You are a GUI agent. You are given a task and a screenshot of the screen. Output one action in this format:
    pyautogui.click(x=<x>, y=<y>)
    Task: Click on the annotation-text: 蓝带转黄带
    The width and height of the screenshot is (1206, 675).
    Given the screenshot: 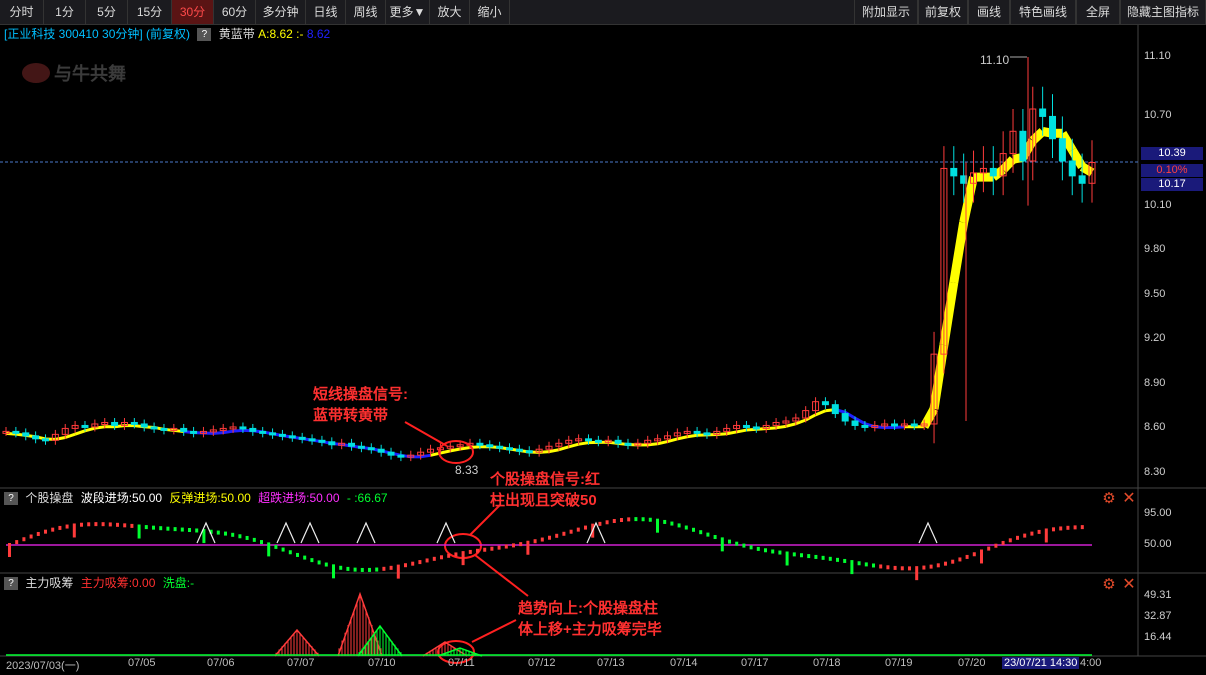 What is the action you would take?
    pyautogui.click(x=351, y=415)
    